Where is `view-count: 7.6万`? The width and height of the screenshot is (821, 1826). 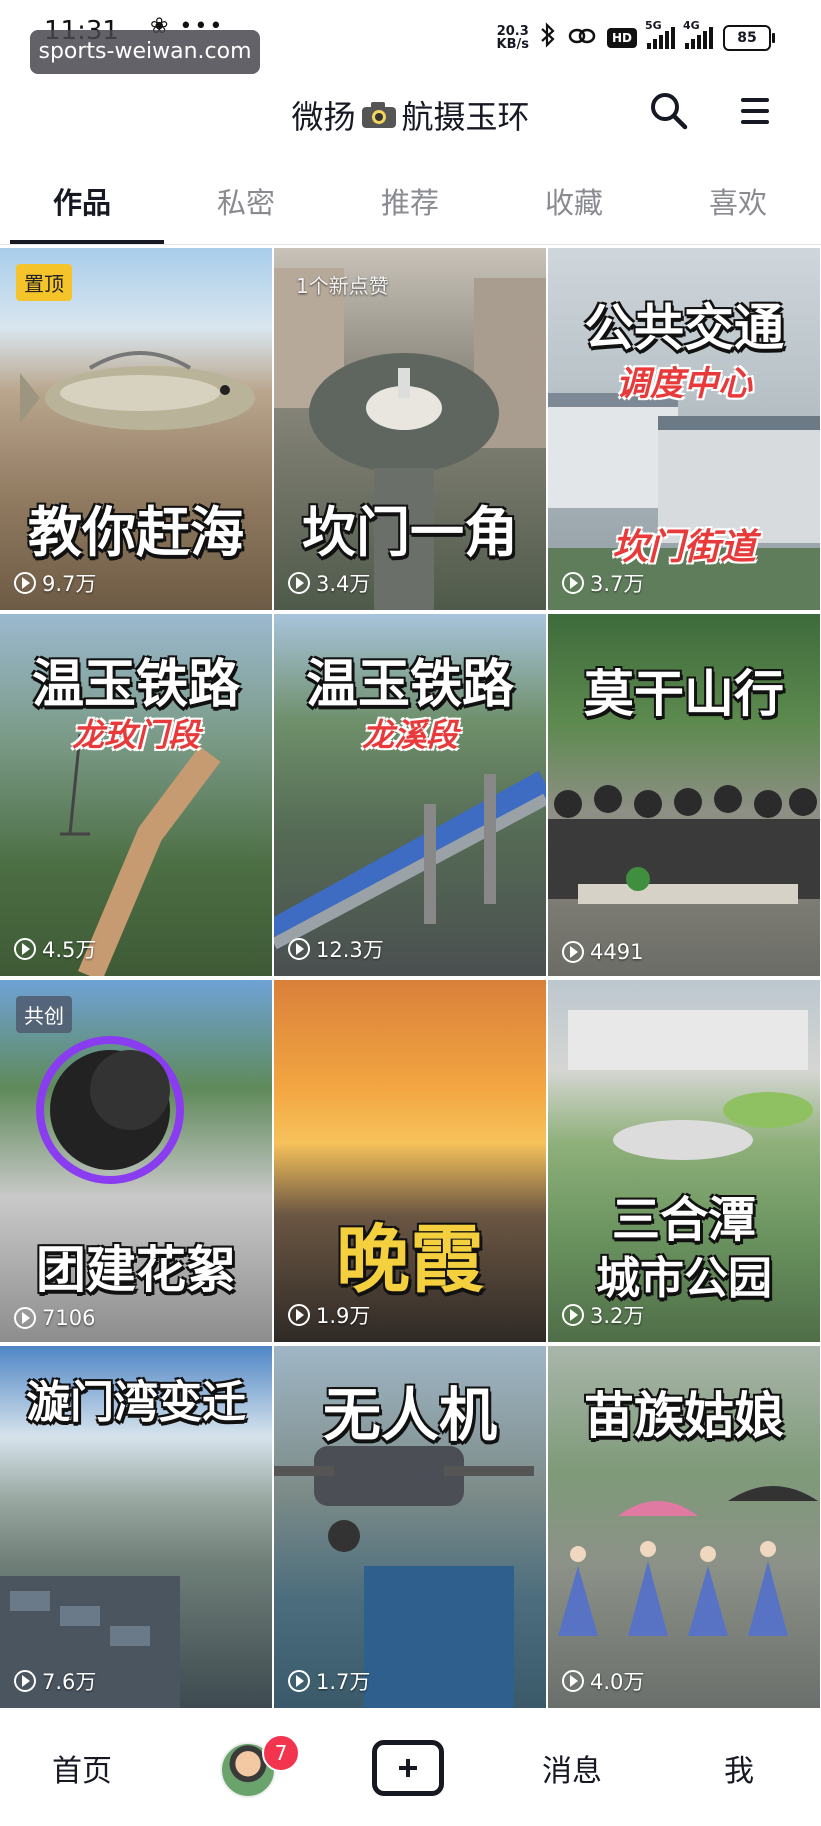 view-count: 7.6万 is located at coordinates (55, 1681).